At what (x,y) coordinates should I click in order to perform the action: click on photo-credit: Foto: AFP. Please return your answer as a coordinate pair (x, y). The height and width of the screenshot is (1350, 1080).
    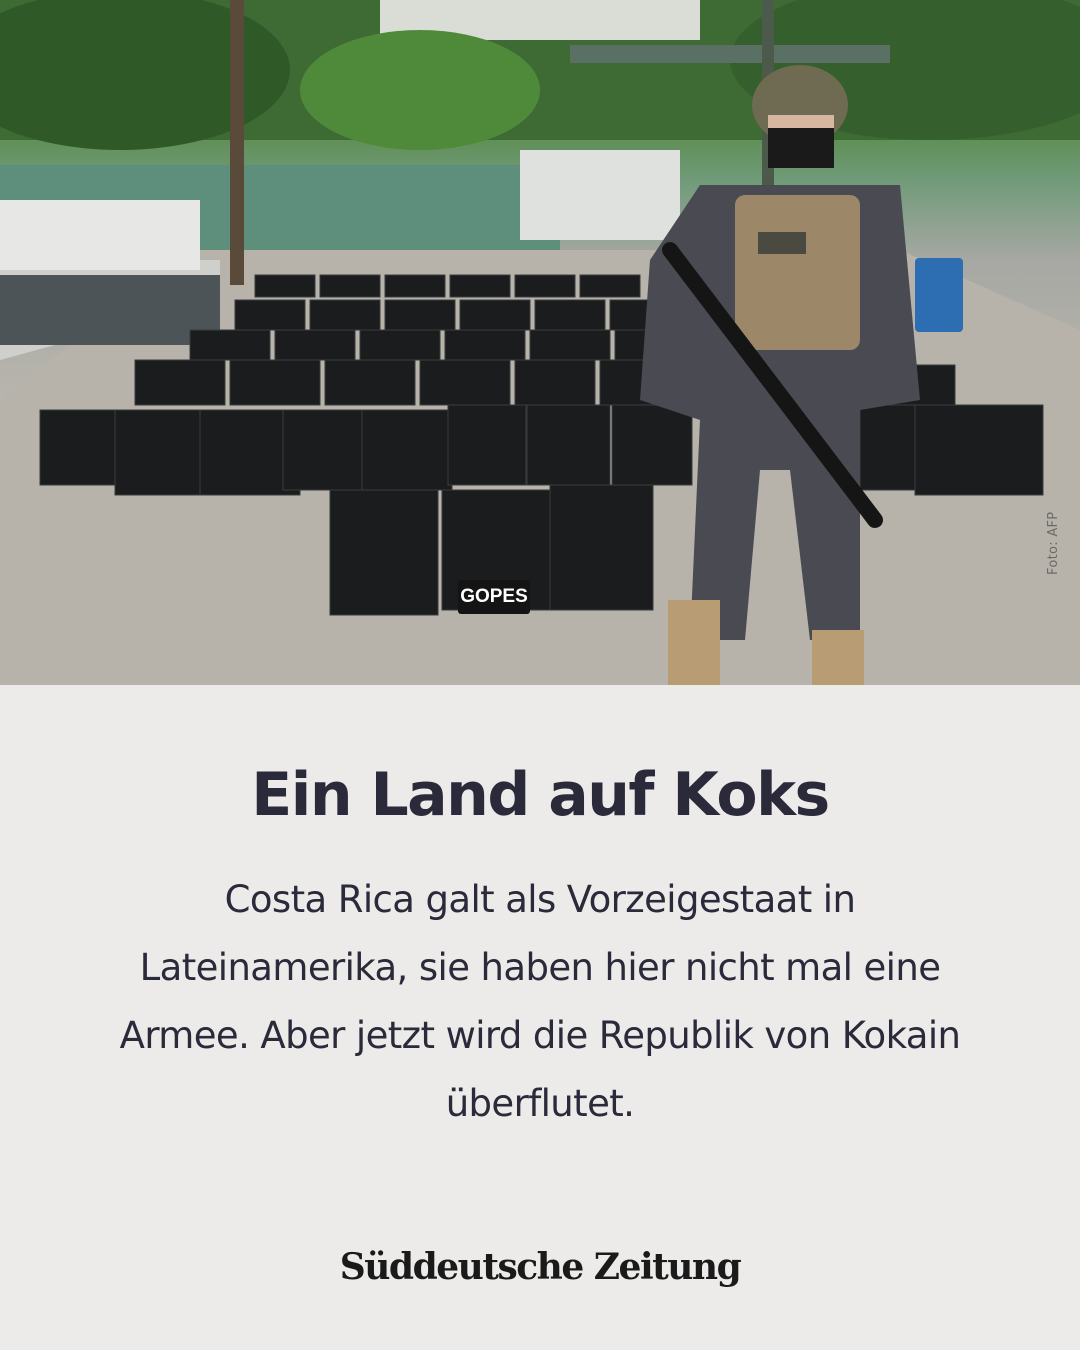
    Looking at the image, I should click on (1053, 543).